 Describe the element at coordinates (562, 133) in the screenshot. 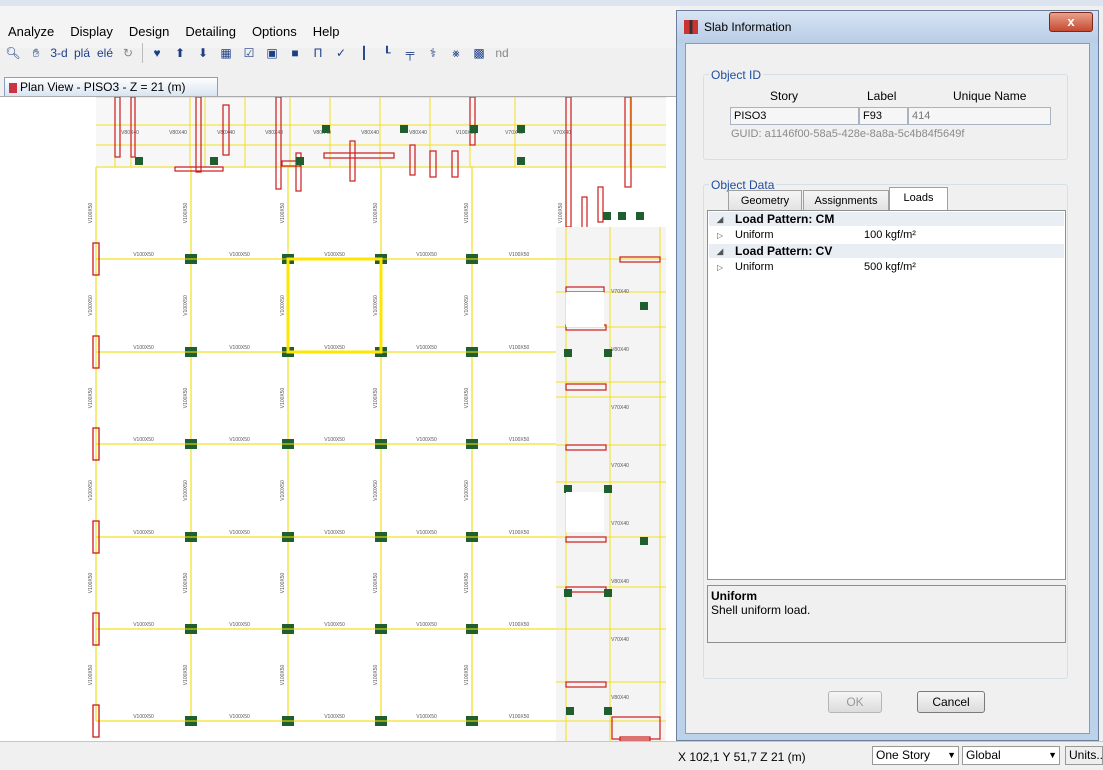

I see `top-beam-label: V70X40` at that location.